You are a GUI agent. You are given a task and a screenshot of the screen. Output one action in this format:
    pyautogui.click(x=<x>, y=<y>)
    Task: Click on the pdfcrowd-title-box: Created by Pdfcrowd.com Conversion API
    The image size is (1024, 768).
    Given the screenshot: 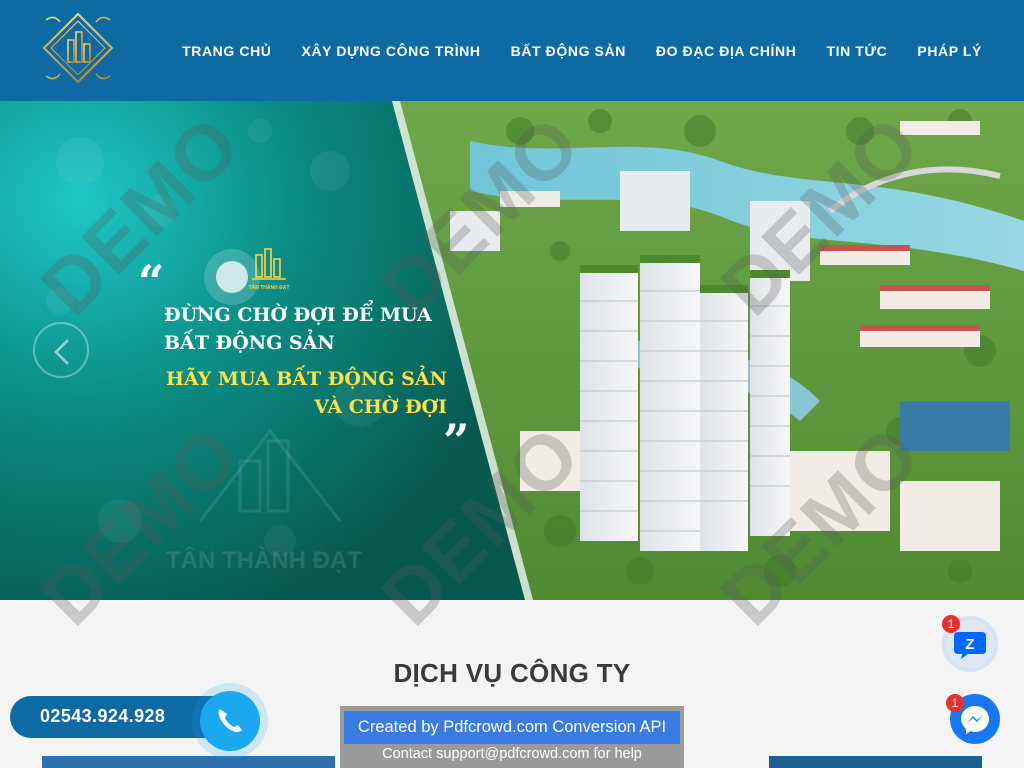 What is the action you would take?
    pyautogui.click(x=512, y=727)
    